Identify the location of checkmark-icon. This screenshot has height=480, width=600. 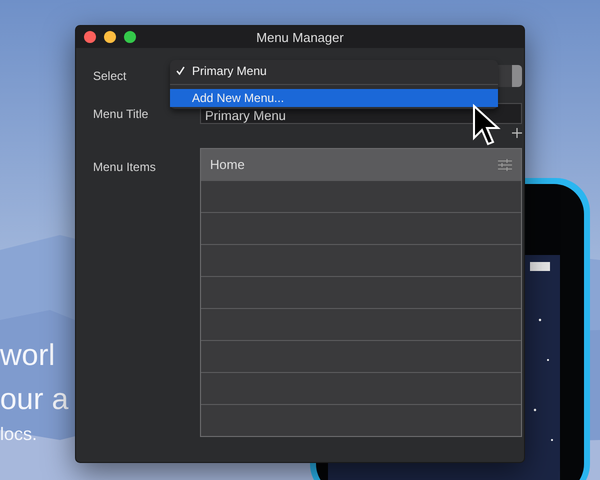
(180, 70).